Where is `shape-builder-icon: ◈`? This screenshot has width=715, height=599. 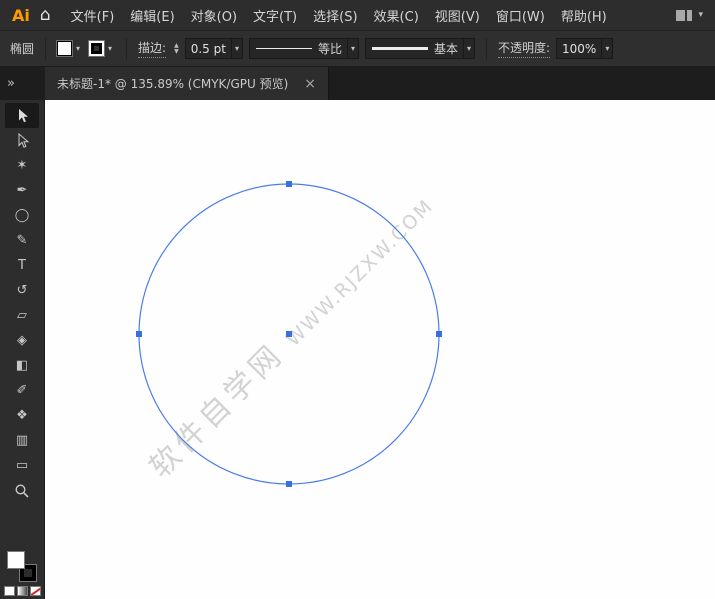
shape-builder-icon: ◈ is located at coordinates (22, 340).